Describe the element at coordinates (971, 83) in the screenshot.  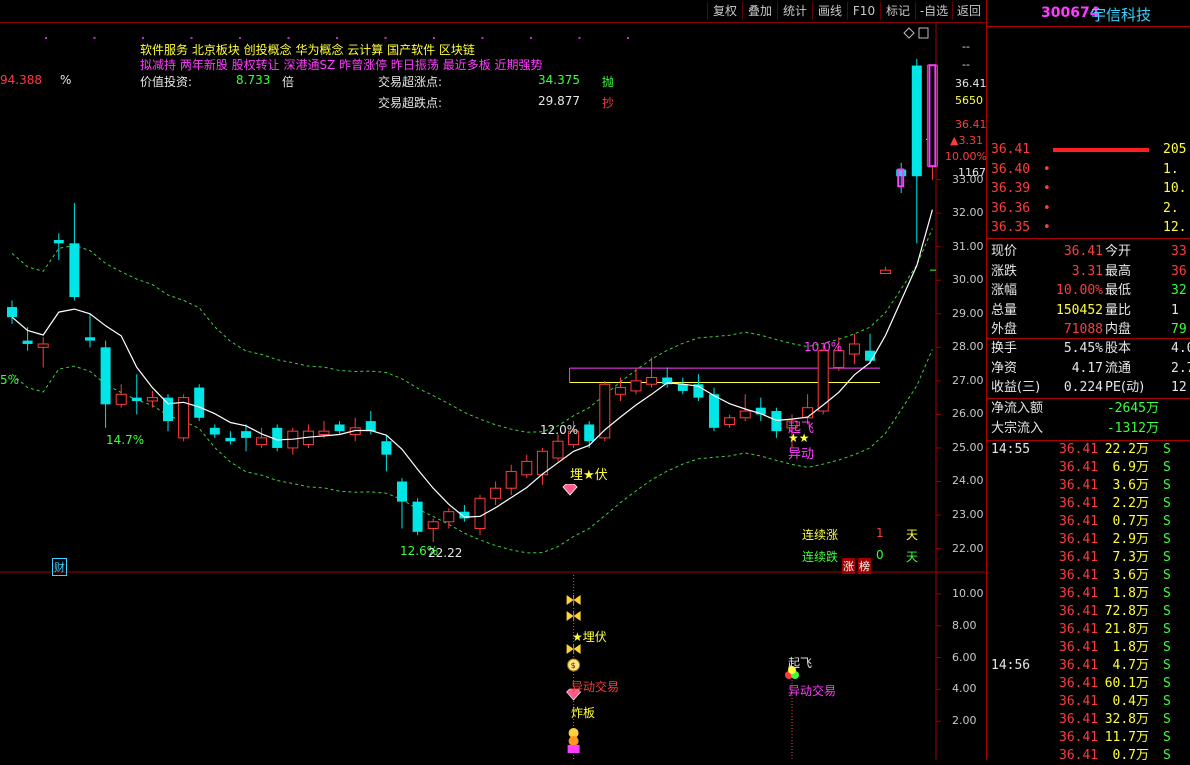
I see `axis-current-price: 36.41` at that location.